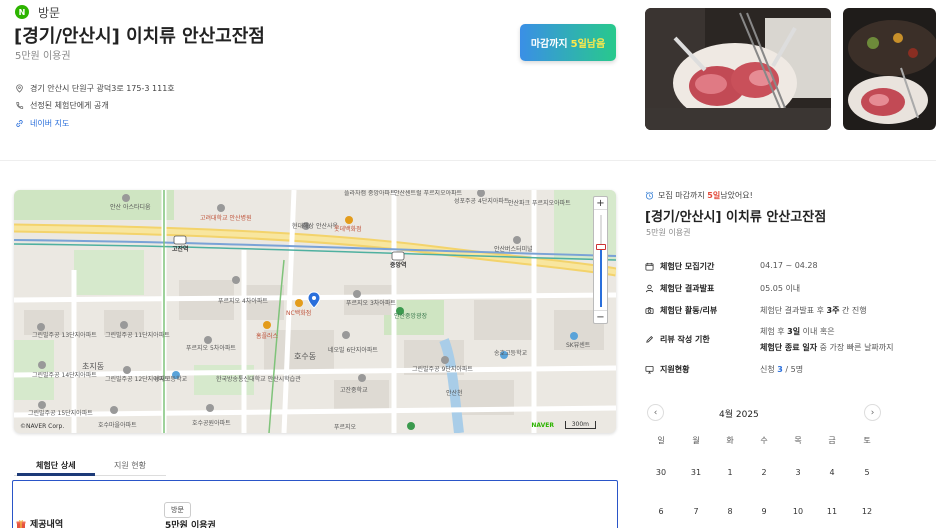  I want to click on provide-heading: 제공내역, so click(39, 522).